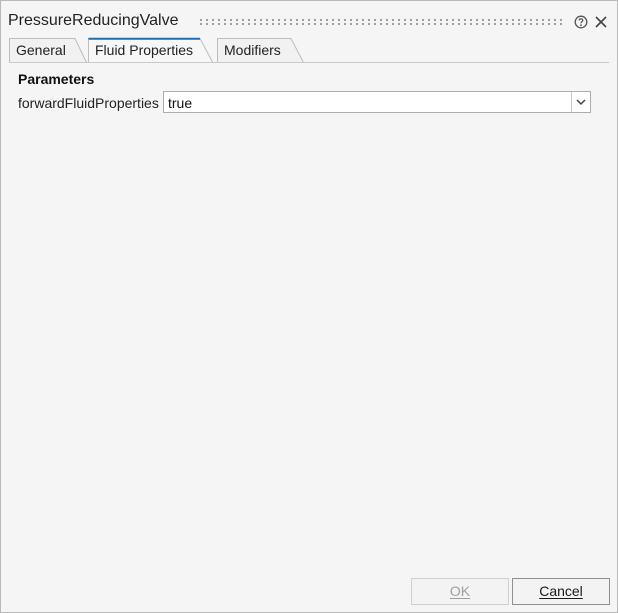 Image resolution: width=618 pixels, height=613 pixels. I want to click on ok-button: OK, so click(460, 591).